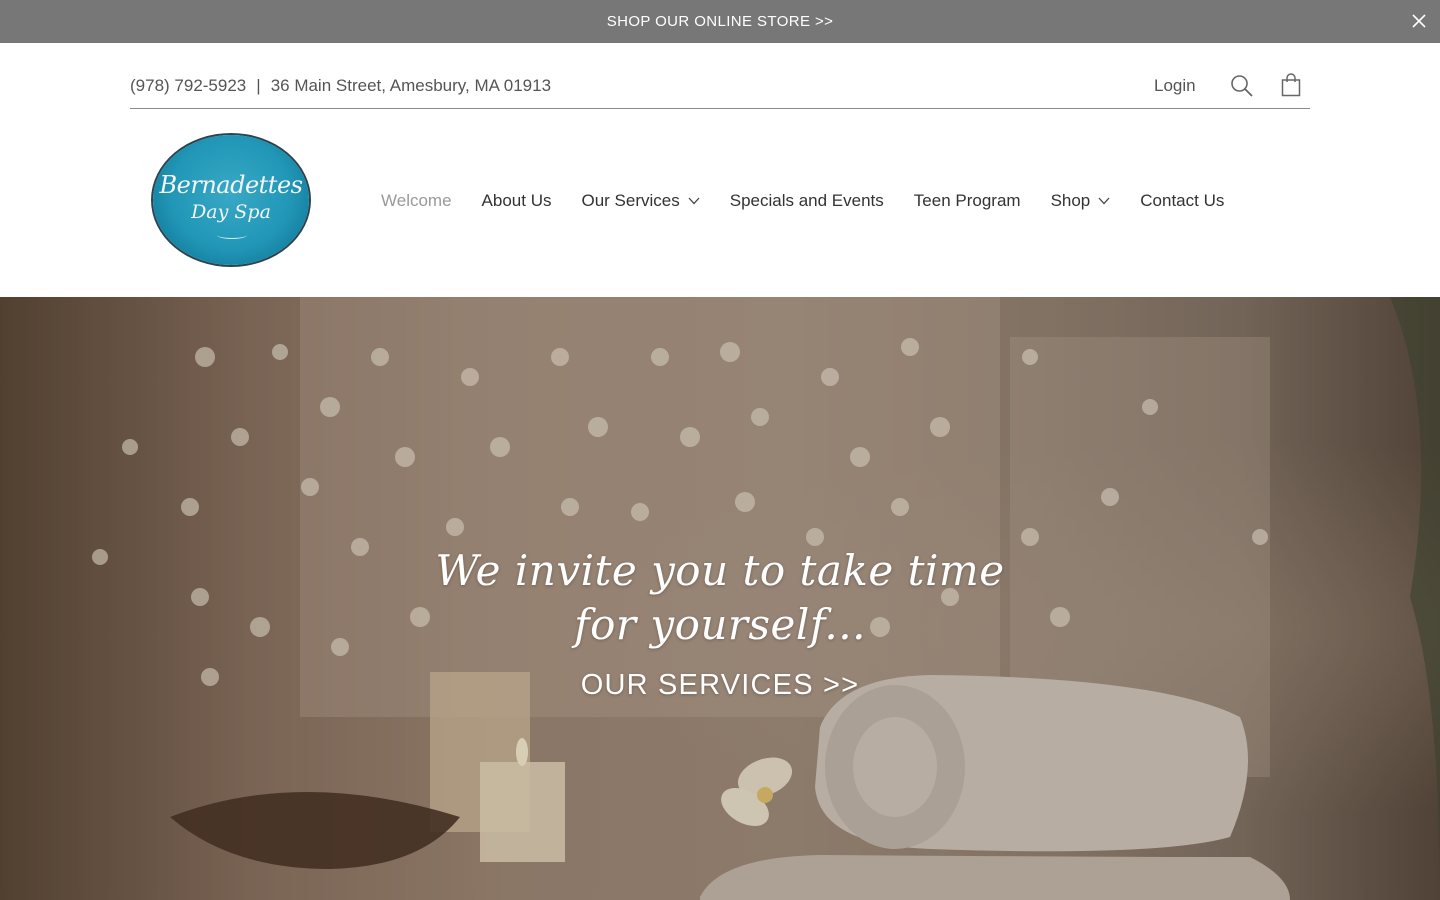  I want to click on nav-item-about-us: About Us, so click(517, 201).